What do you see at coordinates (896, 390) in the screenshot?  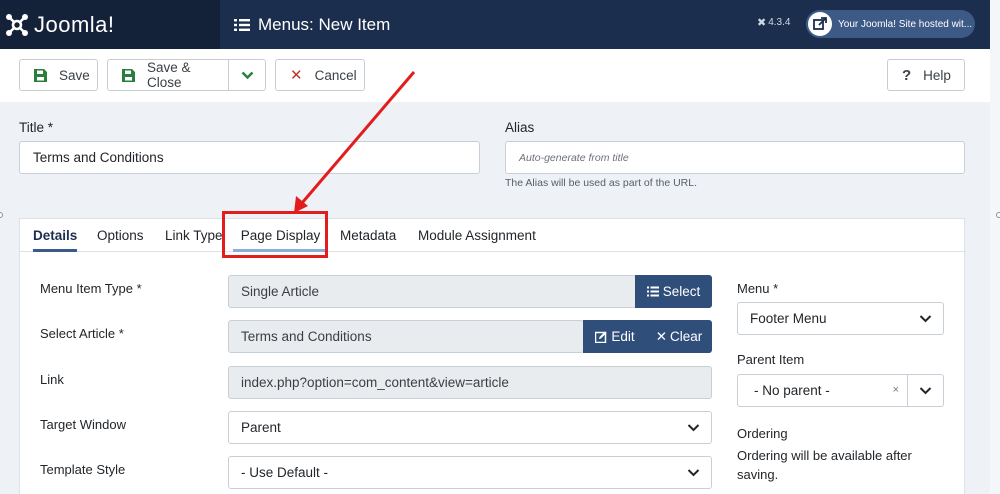 I see `clear-icon: ×` at bounding box center [896, 390].